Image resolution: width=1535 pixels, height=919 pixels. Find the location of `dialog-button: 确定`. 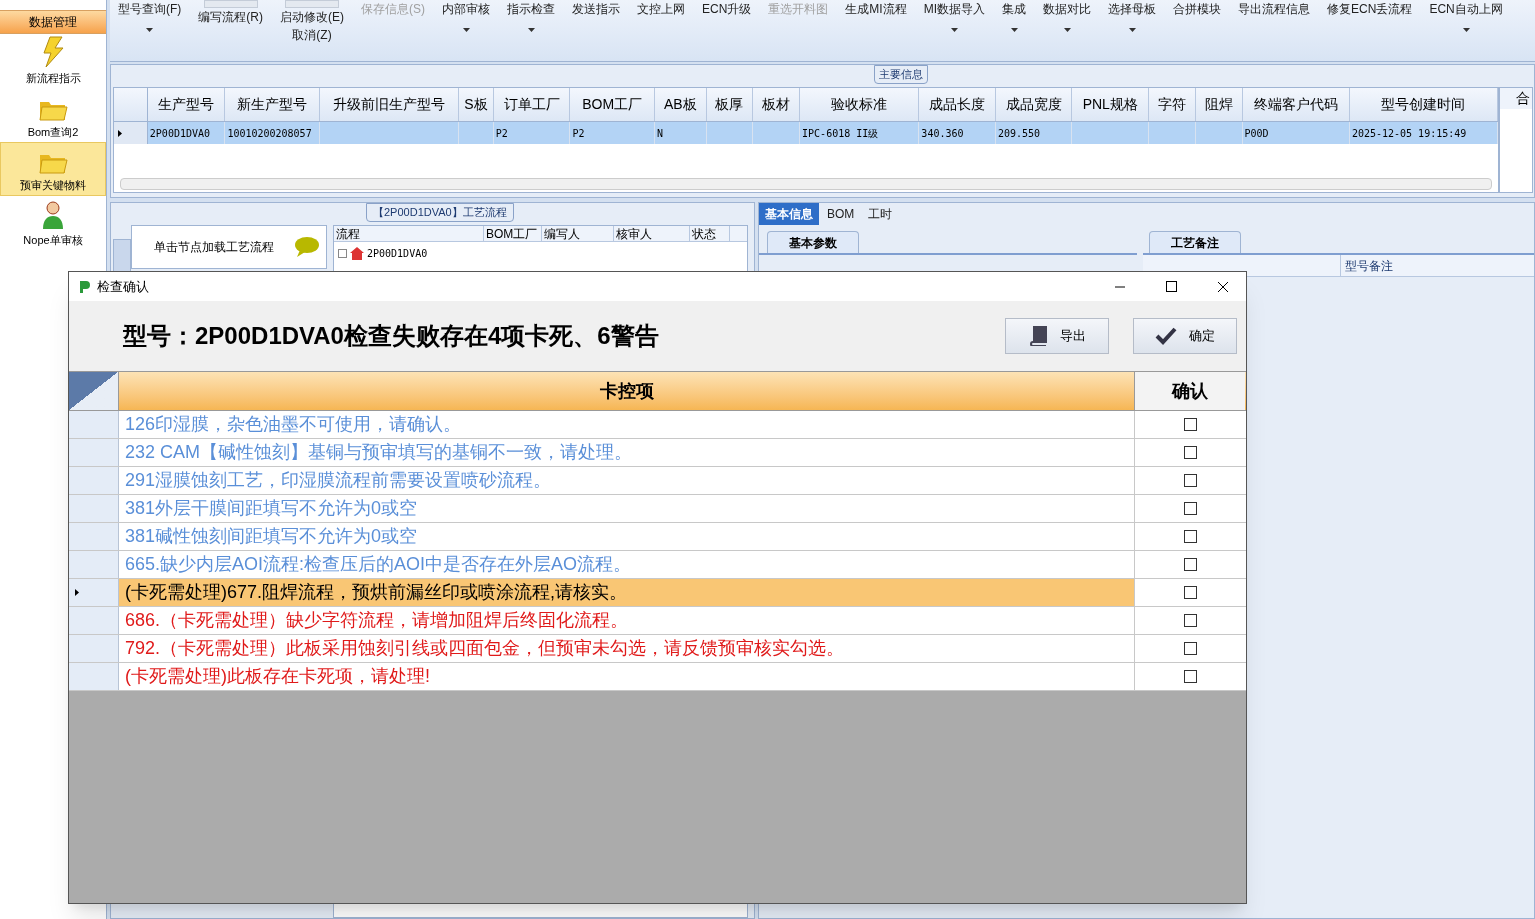

dialog-button: 确定 is located at coordinates (1185, 336).